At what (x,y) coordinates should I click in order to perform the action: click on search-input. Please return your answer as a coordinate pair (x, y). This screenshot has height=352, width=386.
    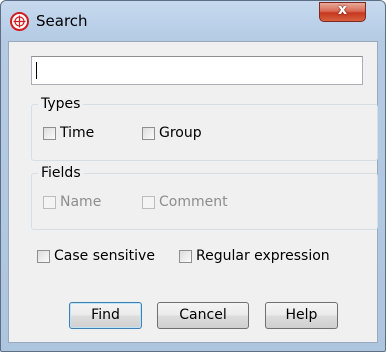
    Looking at the image, I should click on (197, 70).